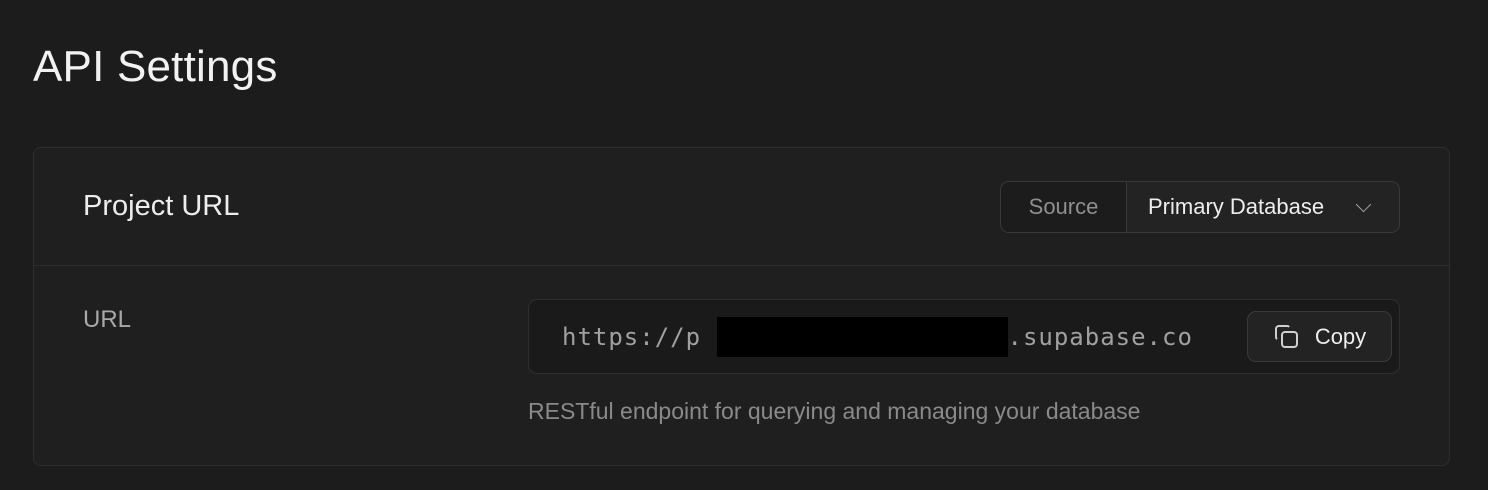  I want to click on chevron-down-icon, so click(1363, 204).